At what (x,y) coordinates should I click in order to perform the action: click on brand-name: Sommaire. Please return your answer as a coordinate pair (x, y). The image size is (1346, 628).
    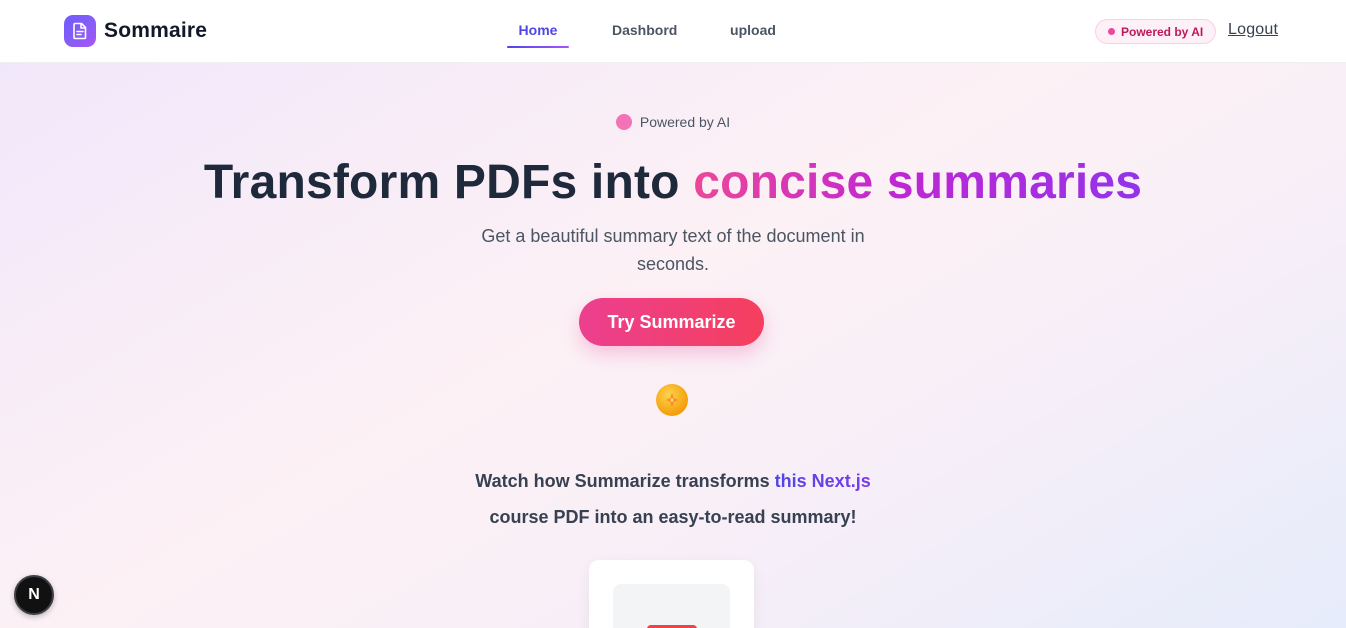
    Looking at the image, I should click on (156, 30).